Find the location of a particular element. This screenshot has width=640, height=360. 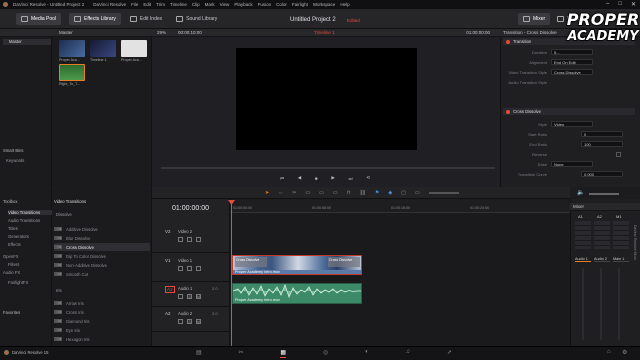

transition-item: Diamond Iris is located at coordinates (102, 321).